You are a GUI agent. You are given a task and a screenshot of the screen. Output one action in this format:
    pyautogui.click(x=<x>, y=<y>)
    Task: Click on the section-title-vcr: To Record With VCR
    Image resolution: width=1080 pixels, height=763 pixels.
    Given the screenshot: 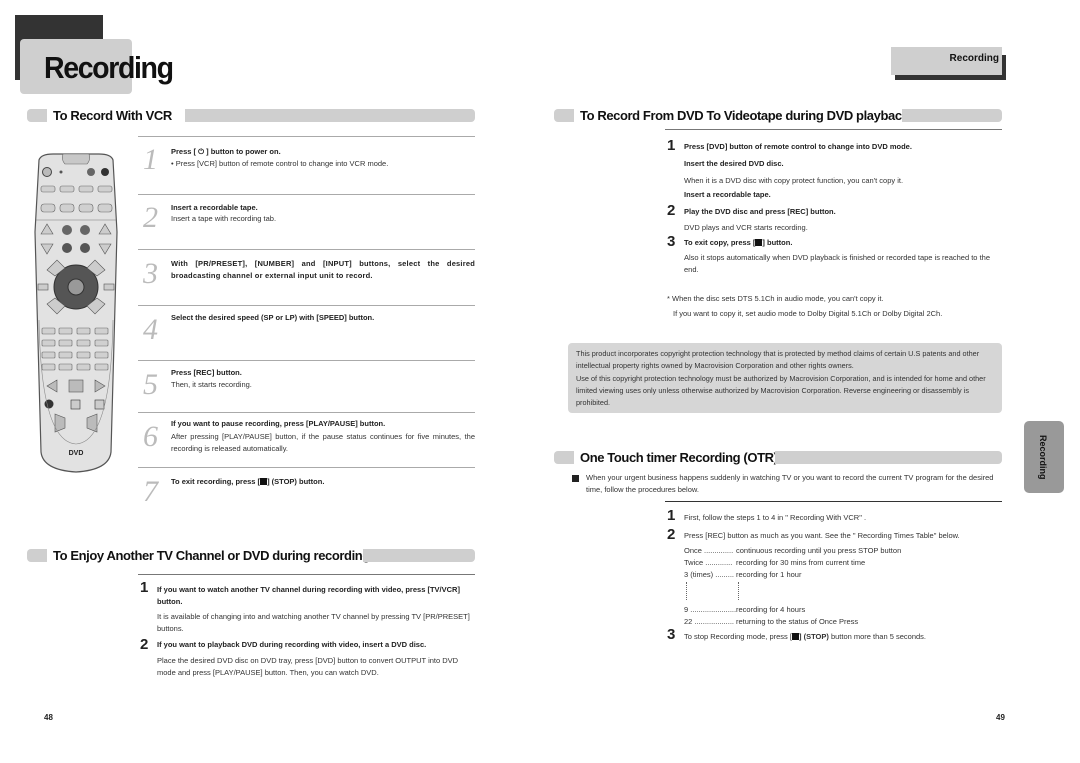 What is the action you would take?
    pyautogui.click(x=112, y=115)
    